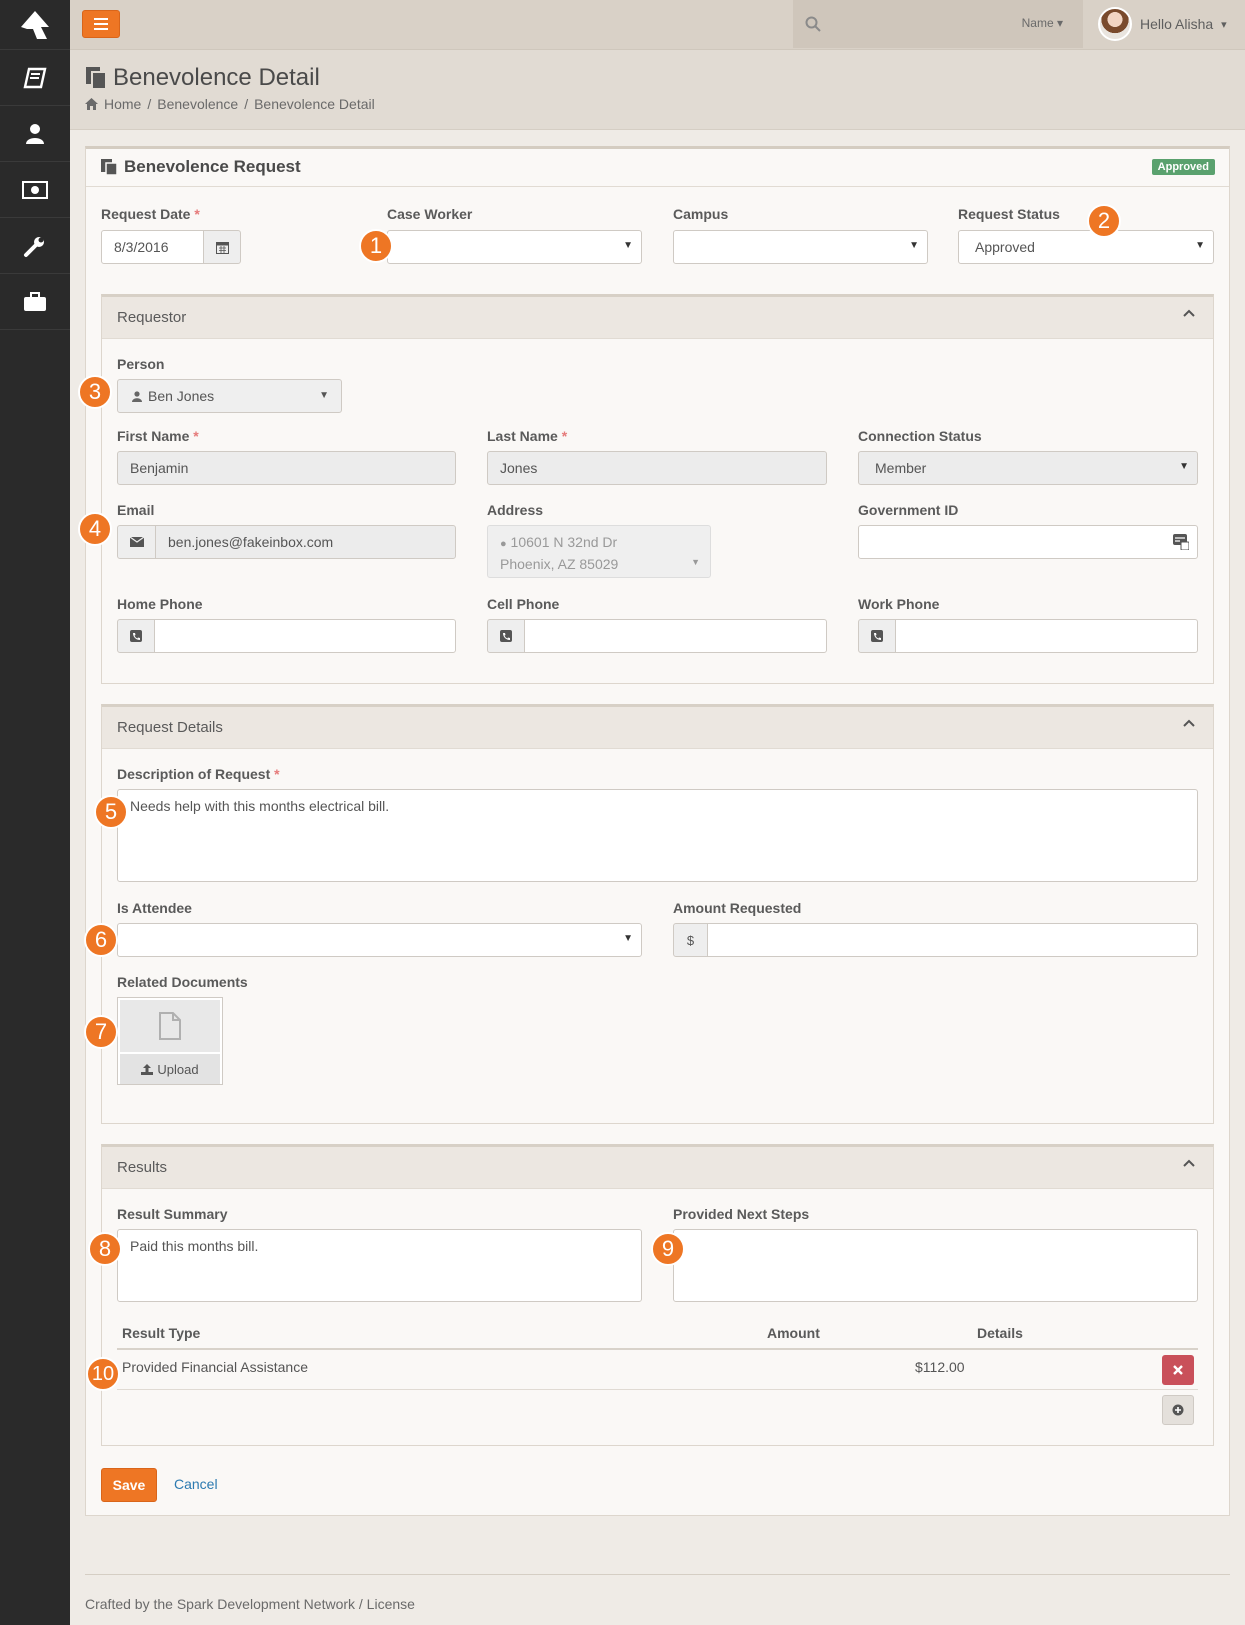 Image resolution: width=1245 pixels, height=1625 pixels. What do you see at coordinates (129, 1485) in the screenshot?
I see `save-button: Save` at bounding box center [129, 1485].